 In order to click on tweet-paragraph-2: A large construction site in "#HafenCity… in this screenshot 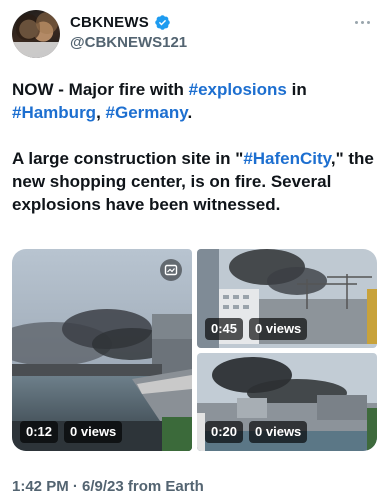, I will do `click(194, 181)`.